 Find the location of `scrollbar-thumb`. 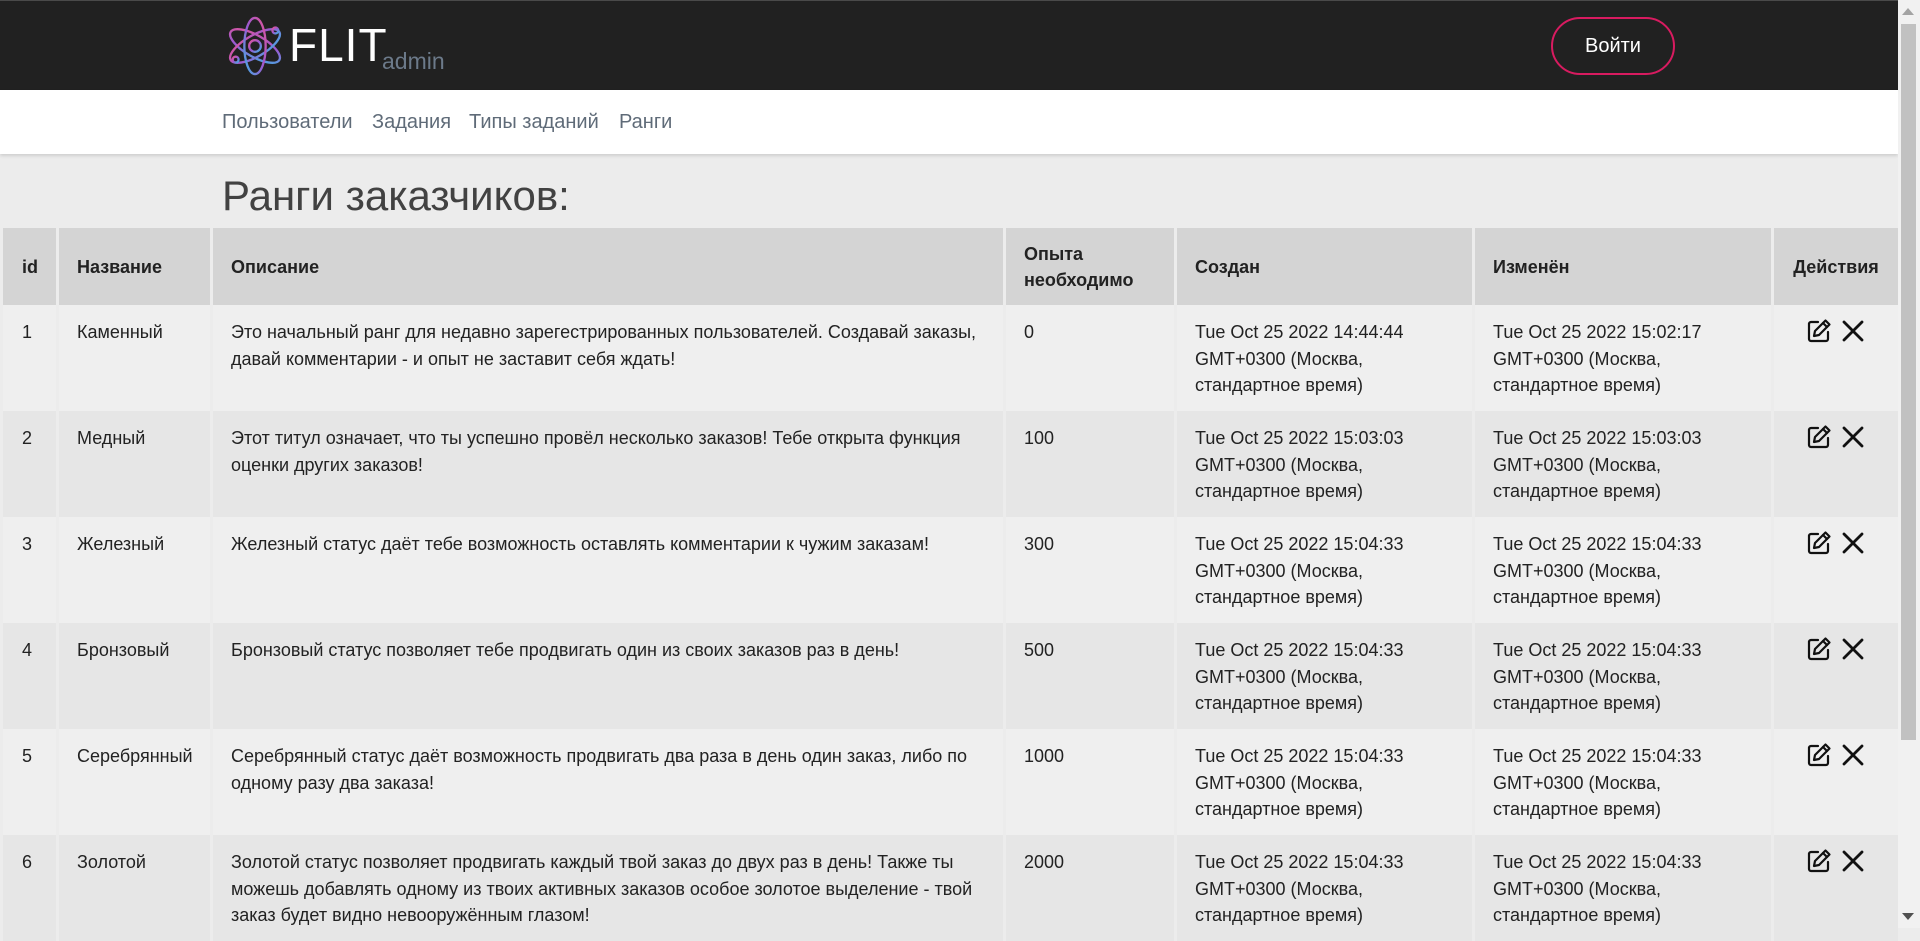

scrollbar-thumb is located at coordinates (1908, 382).